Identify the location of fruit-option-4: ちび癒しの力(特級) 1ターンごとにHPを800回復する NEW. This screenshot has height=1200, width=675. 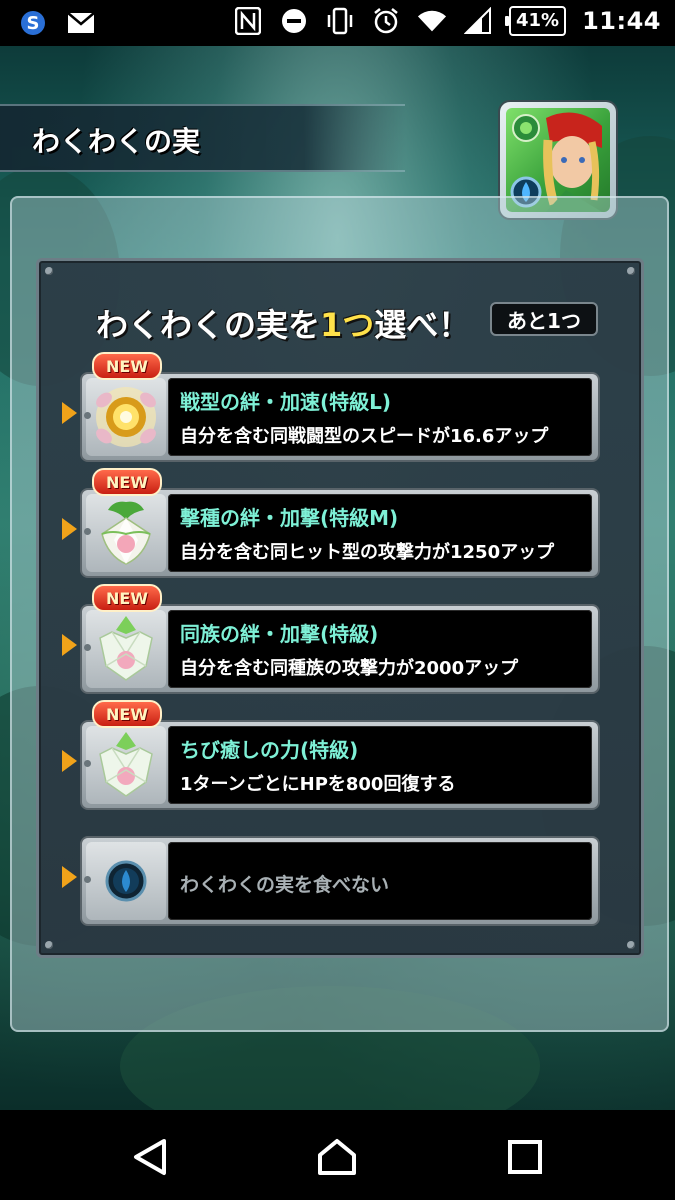
(331, 755).